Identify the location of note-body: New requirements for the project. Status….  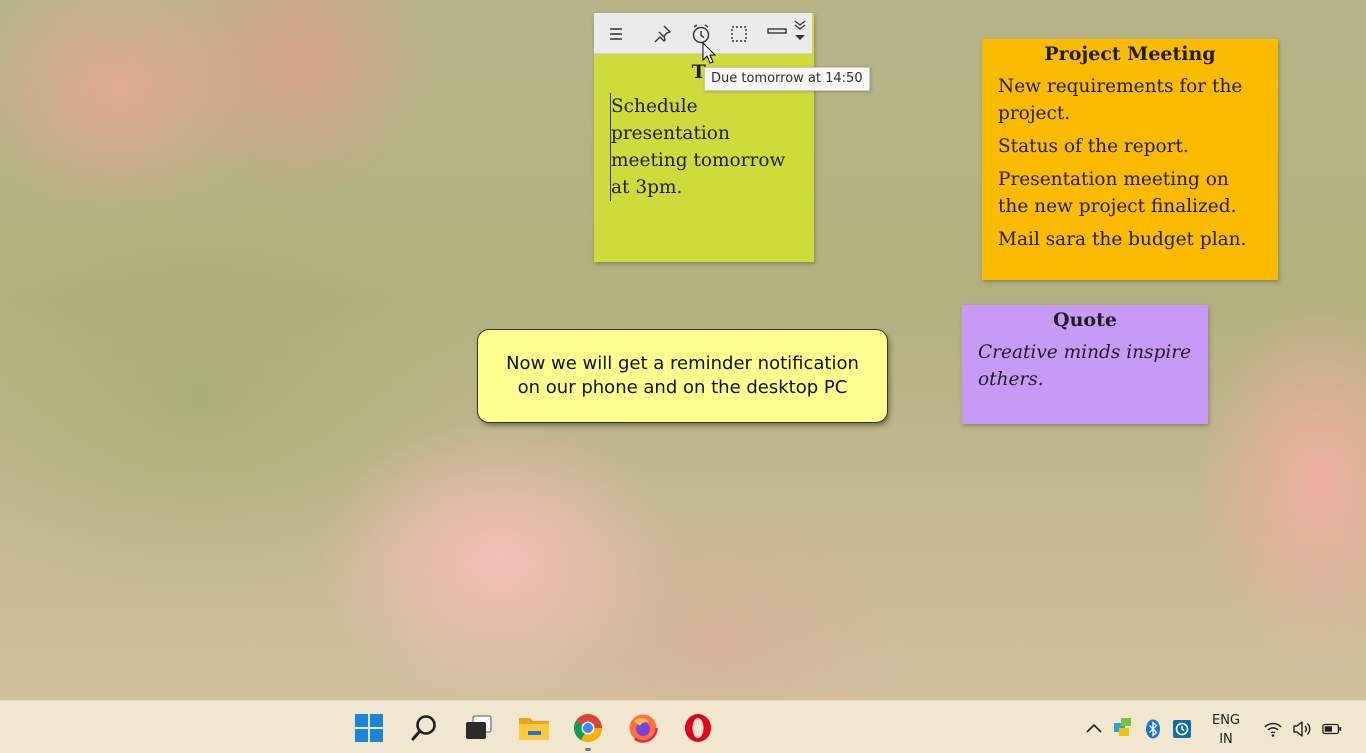
(1130, 159).